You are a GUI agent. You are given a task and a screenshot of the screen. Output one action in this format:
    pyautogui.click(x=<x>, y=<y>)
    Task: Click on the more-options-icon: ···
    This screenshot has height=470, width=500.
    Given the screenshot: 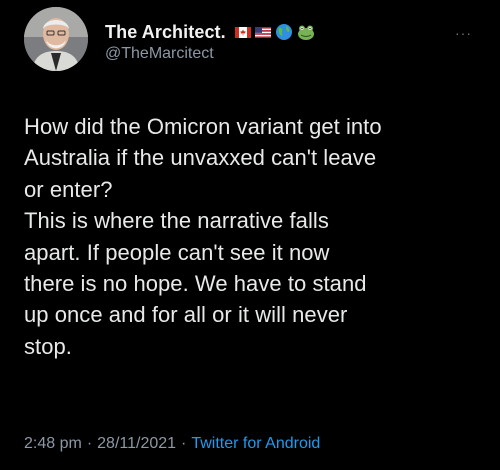 What is the action you would take?
    pyautogui.click(x=463, y=33)
    